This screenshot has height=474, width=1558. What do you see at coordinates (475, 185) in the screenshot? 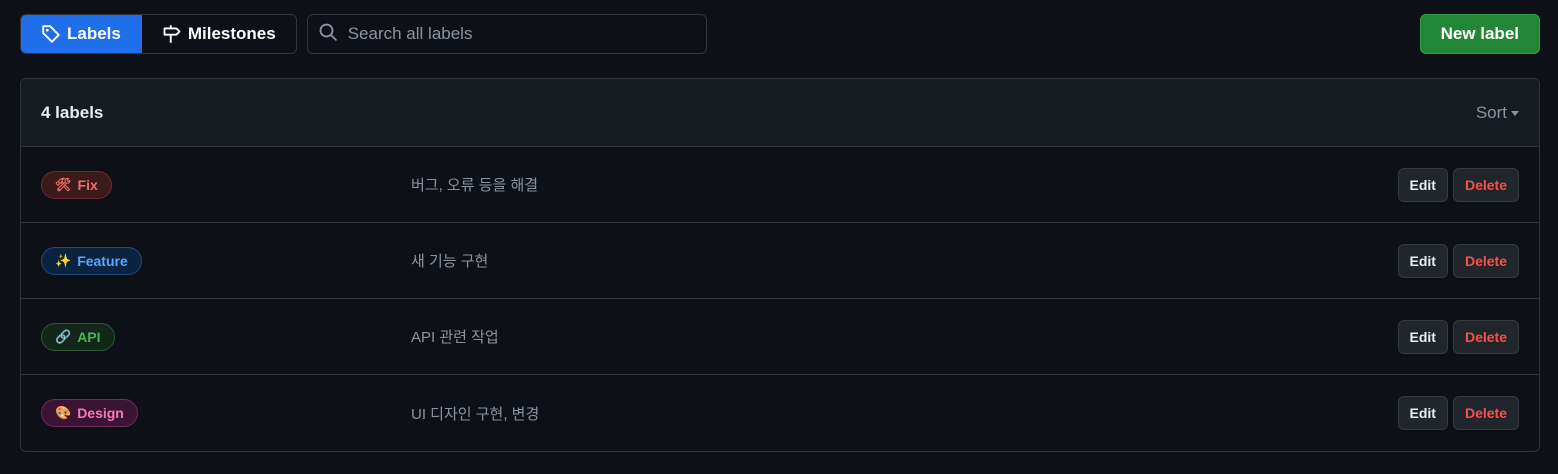
I see `label-description: 버그, 오류 등을 해결` at bounding box center [475, 185].